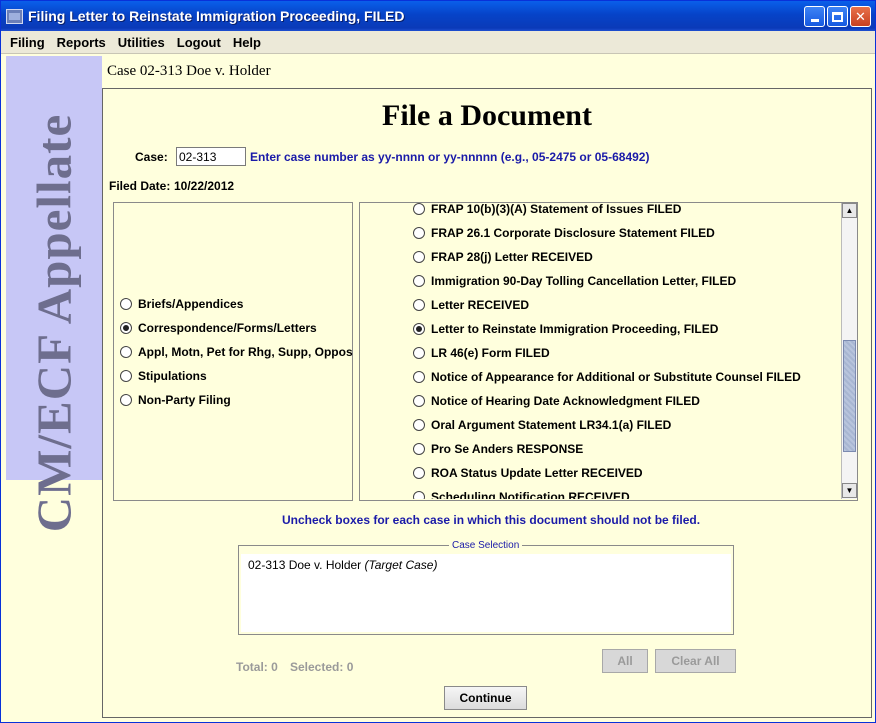 Image resolution: width=876 pixels, height=723 pixels. I want to click on category-option: Non-Party Filing, so click(175, 400).